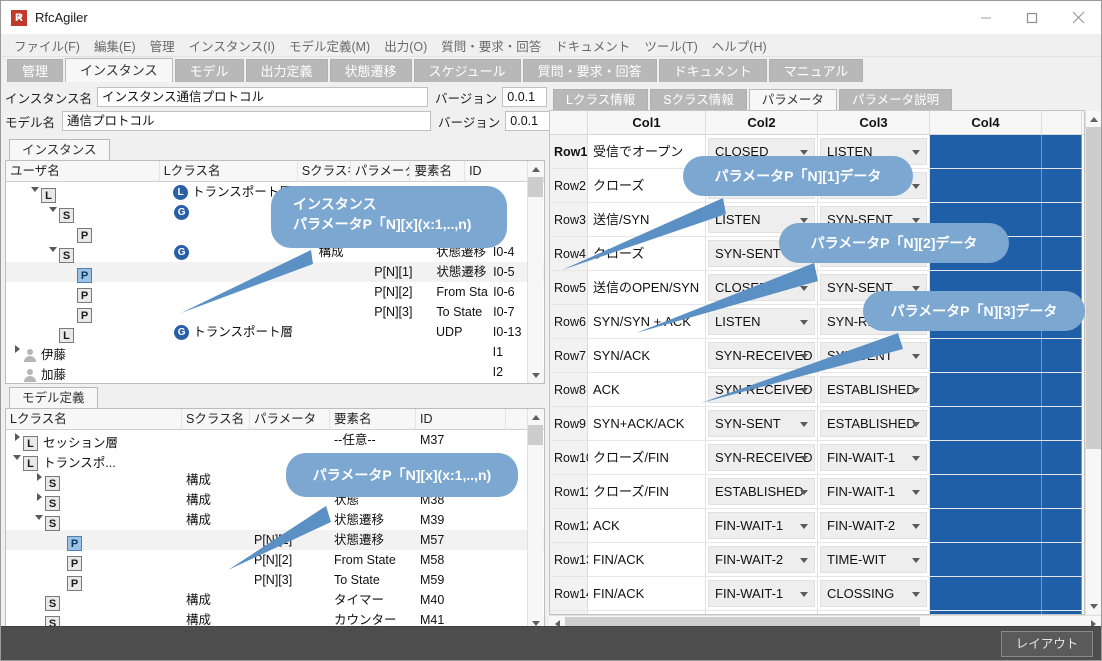 This screenshot has width=1102, height=661. What do you see at coordinates (275, 372) in the screenshot?
I see `instance-tree-row: 加藤 I2` at bounding box center [275, 372].